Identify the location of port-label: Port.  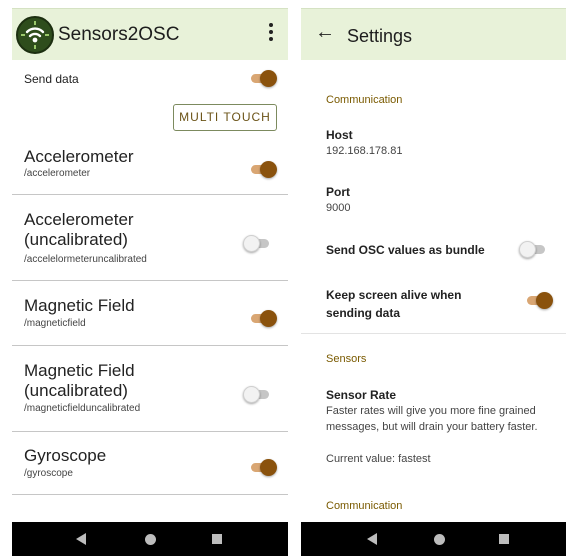
(338, 192).